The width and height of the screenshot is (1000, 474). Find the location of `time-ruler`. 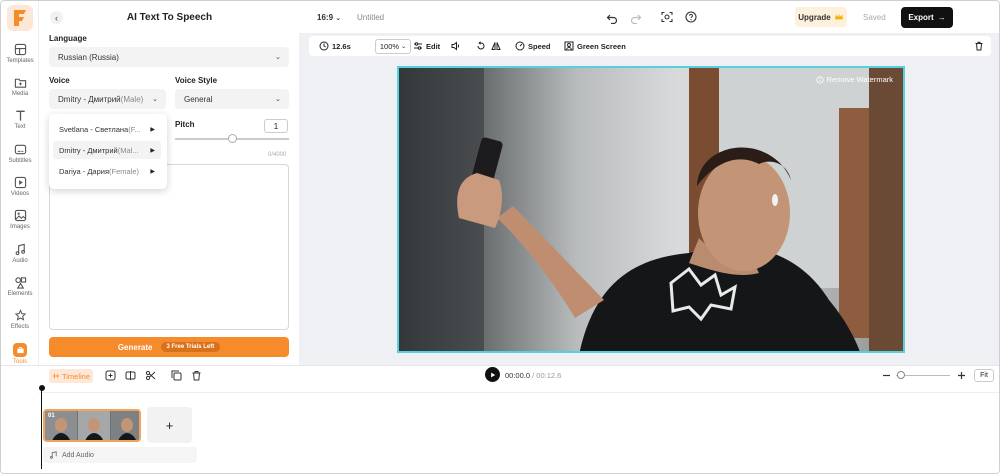

time-ruler is located at coordinates (519, 389).